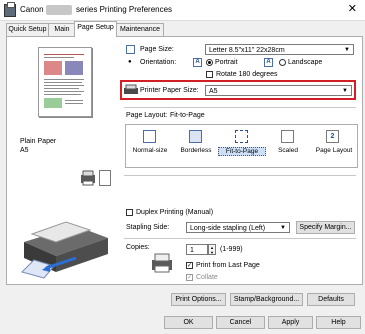 The width and height of the screenshot is (365, 334). What do you see at coordinates (65, 82) in the screenshot?
I see `paper-preview` at bounding box center [65, 82].